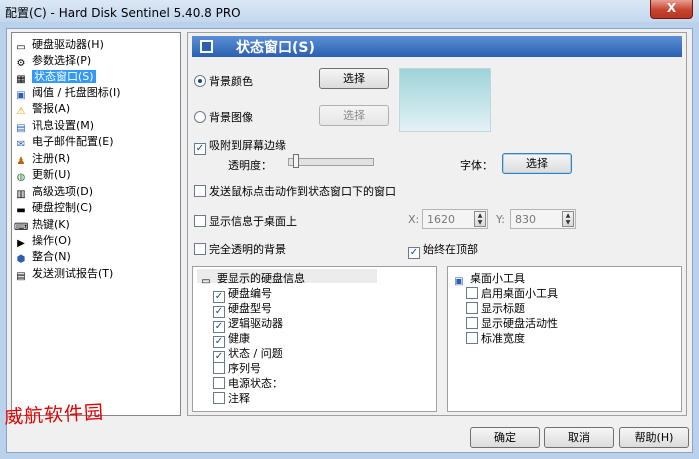 The width and height of the screenshot is (699, 459). What do you see at coordinates (123, 13) in the screenshot?
I see `window-title: 配置(C) - Hard Disk Sentinel 5.40.8 PRO` at bounding box center [123, 13].